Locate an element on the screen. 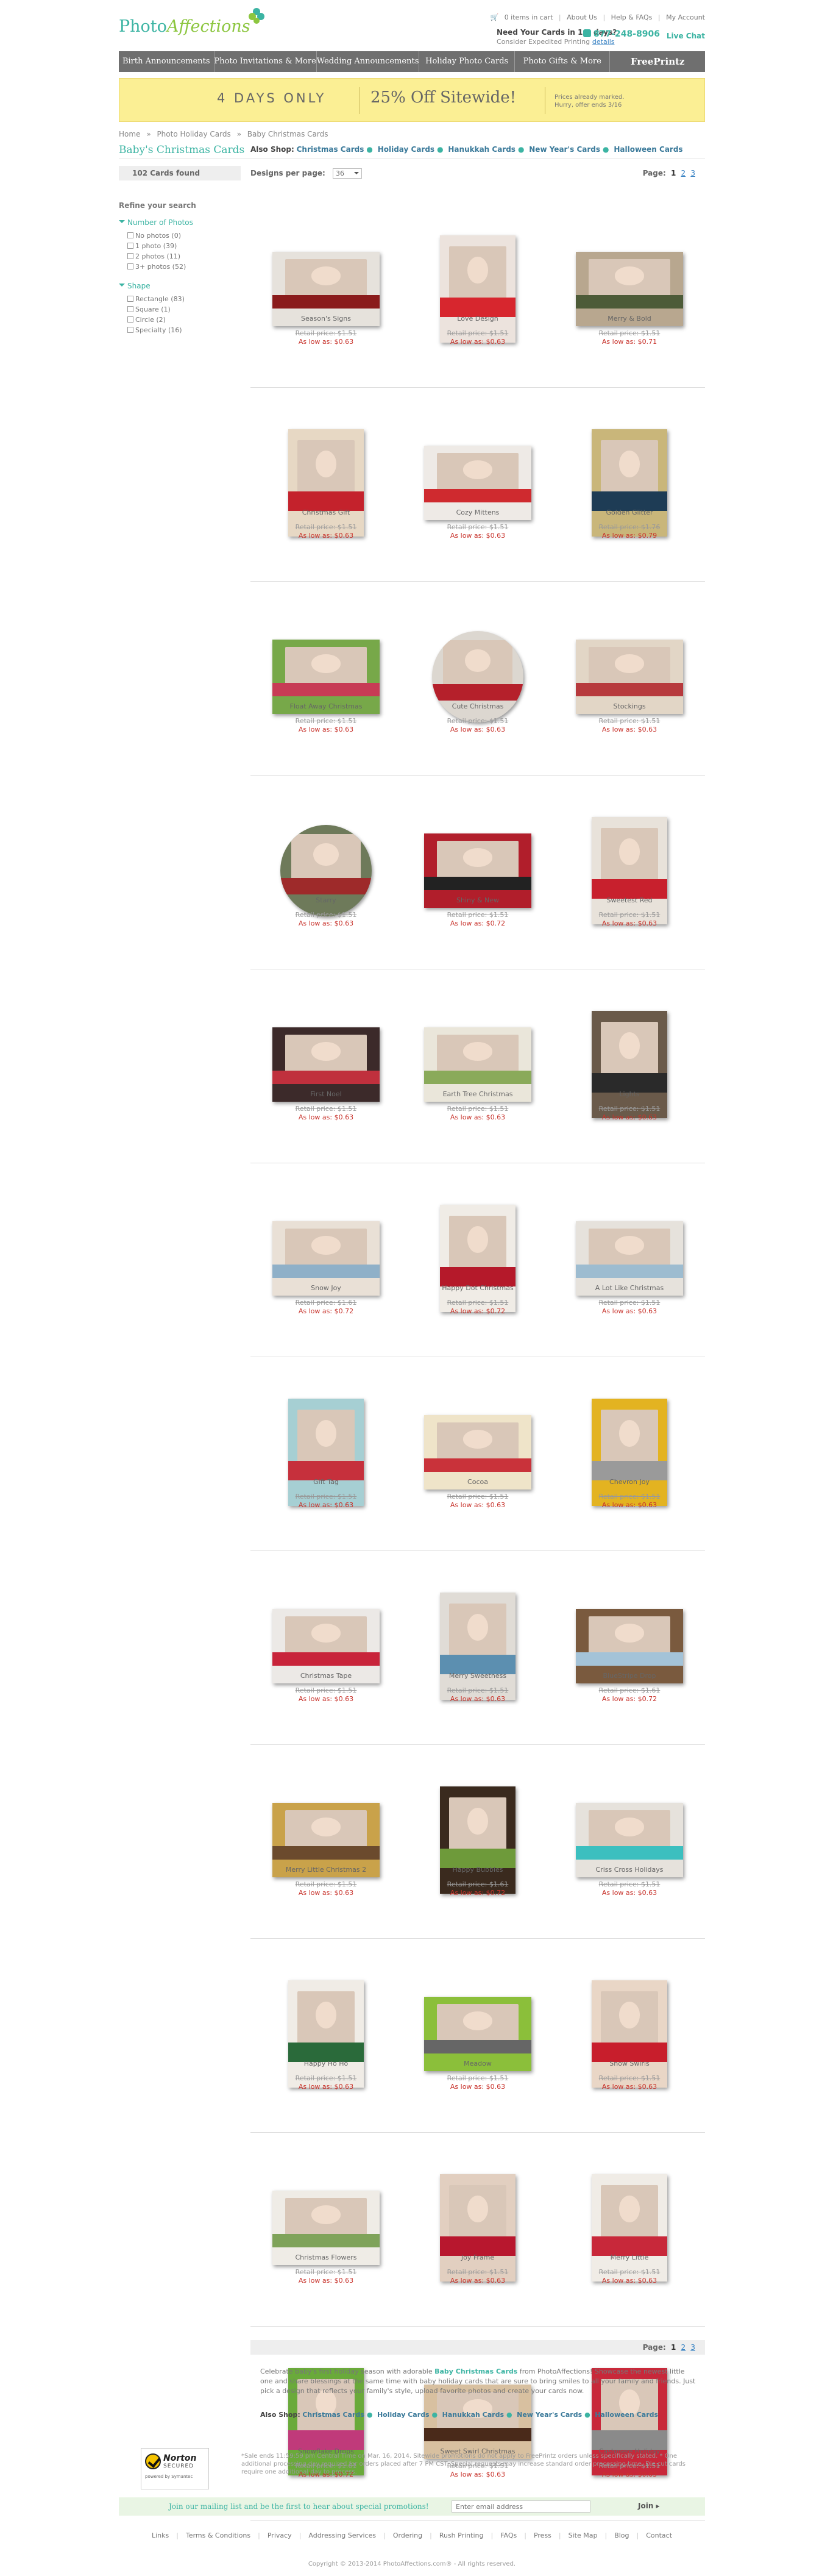 This screenshot has width=822, height=2576. card-name: Sweetest Red is located at coordinates (629, 900).